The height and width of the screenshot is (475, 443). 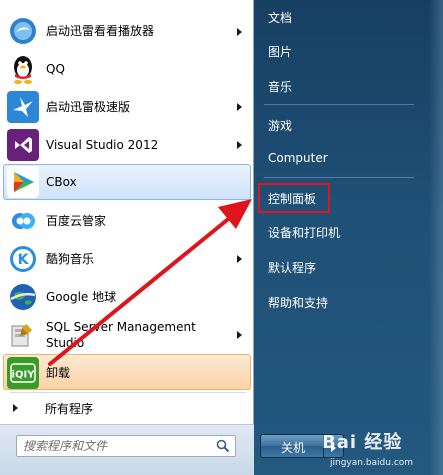 I want to click on right-item-label: Computer, so click(x=298, y=158).